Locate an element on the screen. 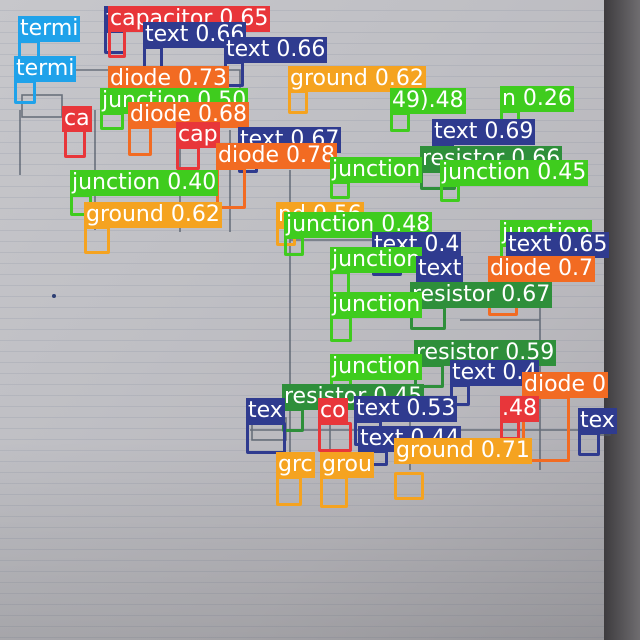 The width and height of the screenshot is (640, 640). text-detection-label: text 0.65 is located at coordinates (558, 245).